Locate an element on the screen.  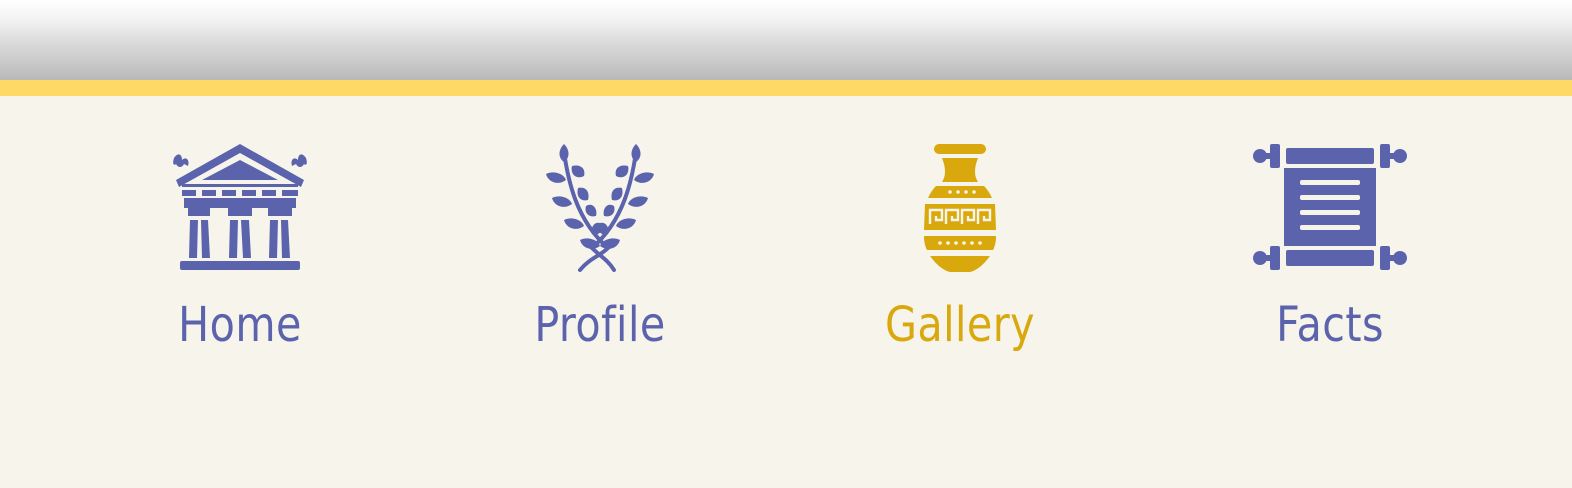
nav-label-facts: Facts is located at coordinates (1330, 325).